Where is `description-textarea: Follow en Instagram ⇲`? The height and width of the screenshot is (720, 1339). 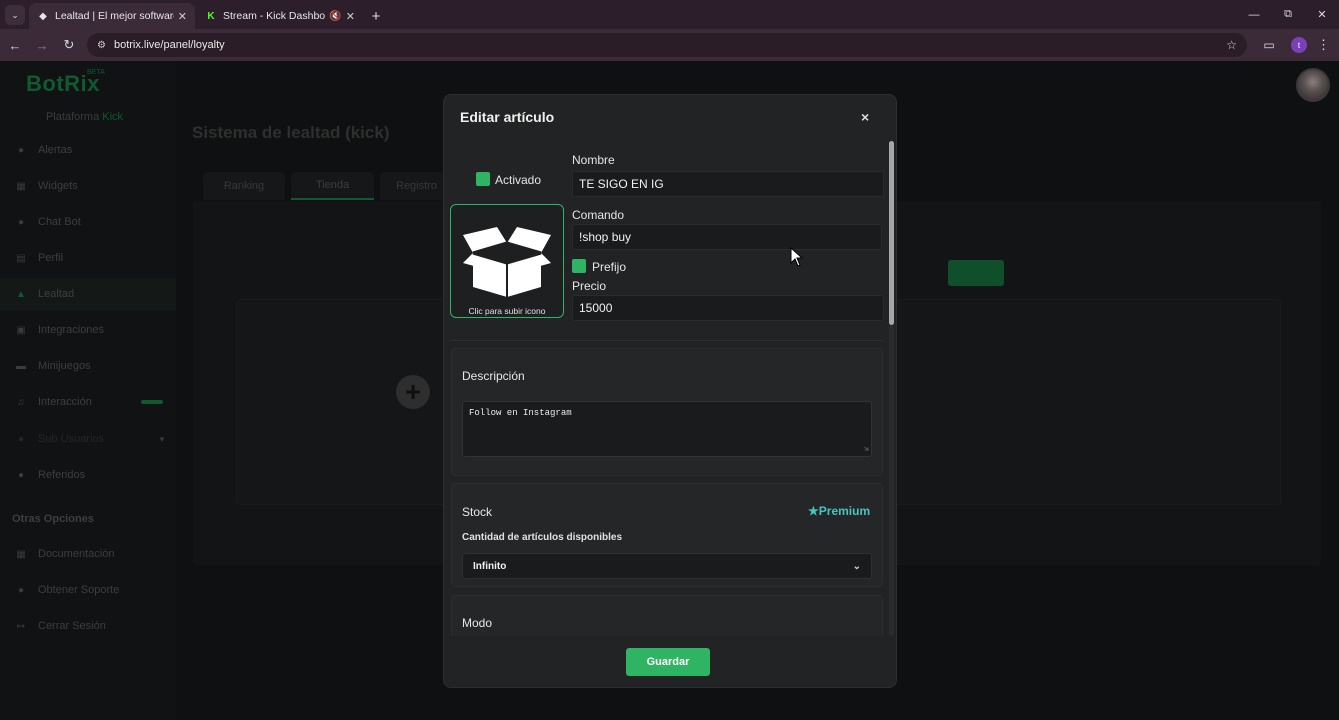 description-textarea: Follow en Instagram ⇲ is located at coordinates (667, 429).